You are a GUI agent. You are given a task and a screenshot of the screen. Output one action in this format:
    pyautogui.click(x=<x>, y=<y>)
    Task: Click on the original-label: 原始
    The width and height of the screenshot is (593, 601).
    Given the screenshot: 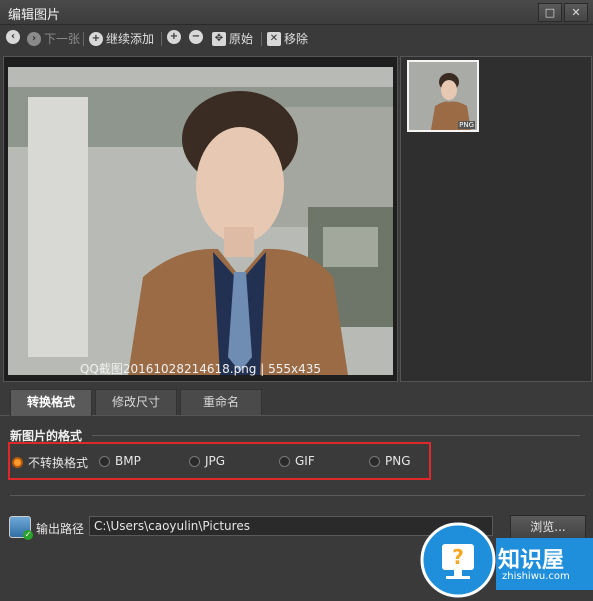 What is the action you would take?
    pyautogui.click(x=241, y=39)
    